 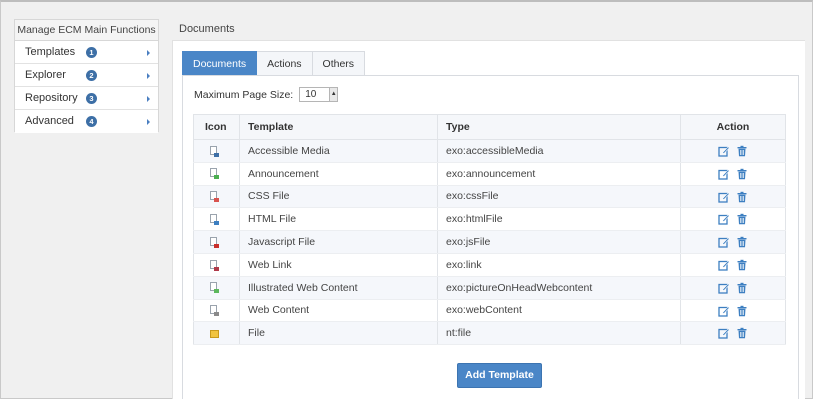 What do you see at coordinates (91, 52) in the screenshot?
I see `sidebar-item-badge: 1` at bounding box center [91, 52].